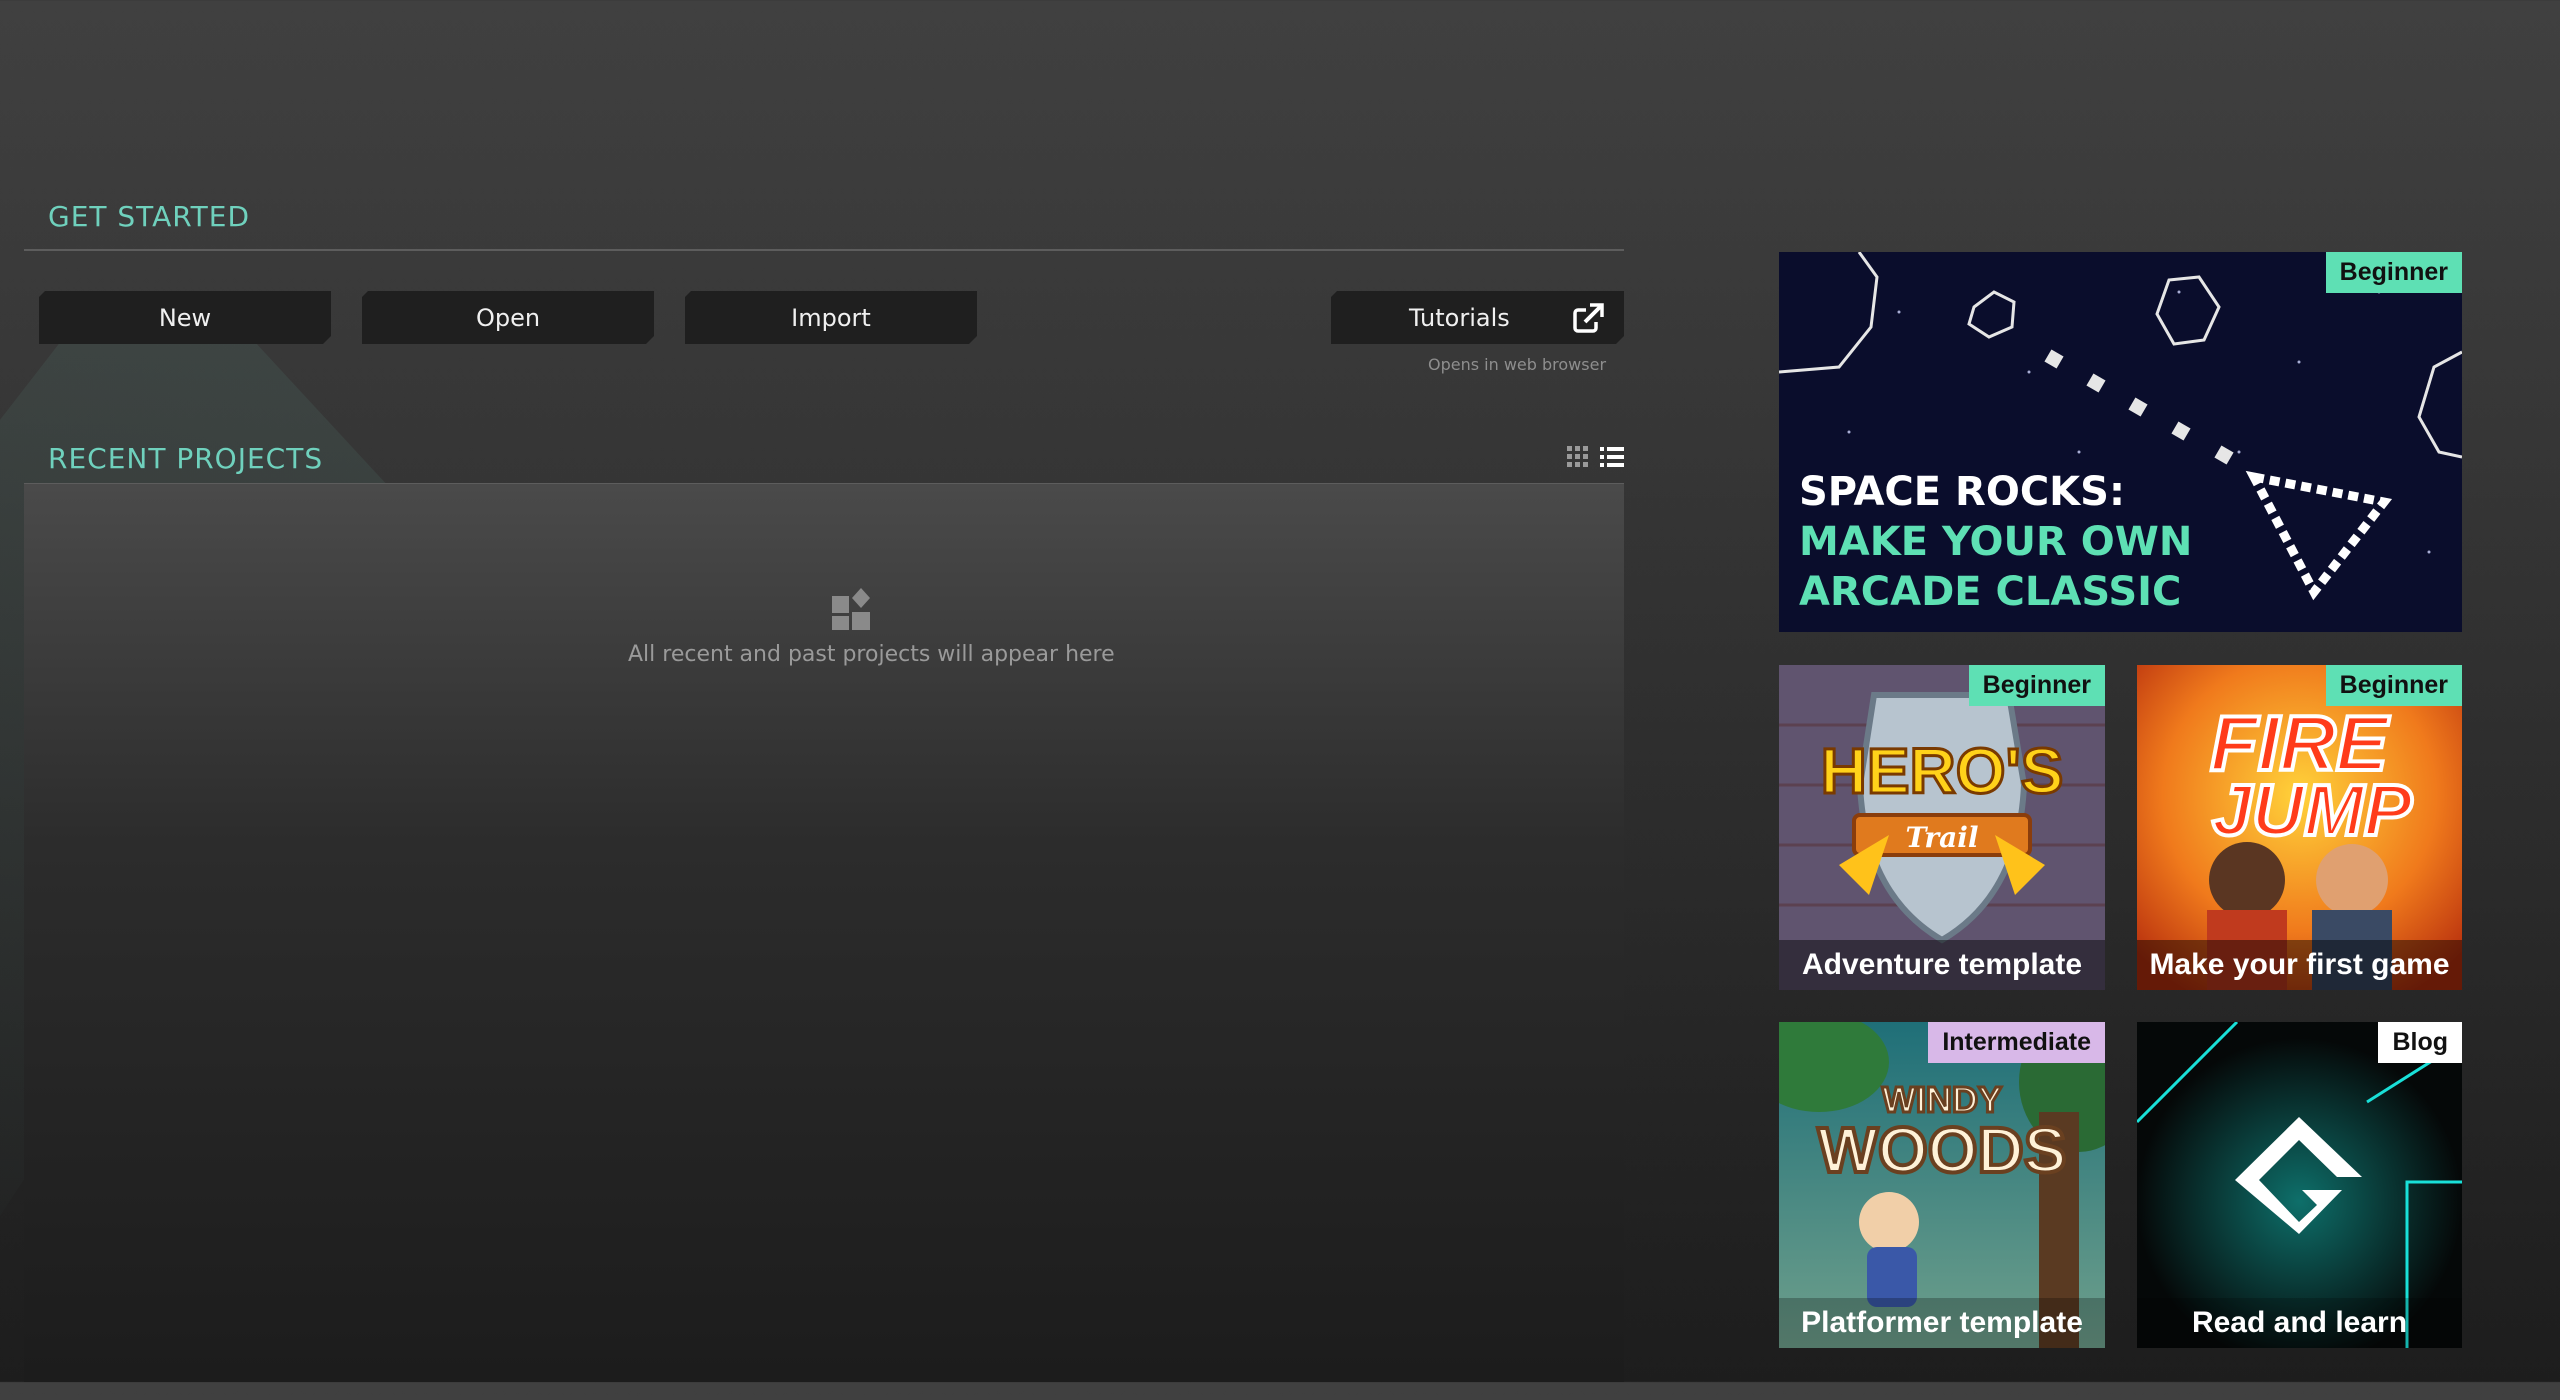 Image resolution: width=2560 pixels, height=1400 pixels. I want to click on fire-jump-caption: Make your first game, so click(2299, 965).